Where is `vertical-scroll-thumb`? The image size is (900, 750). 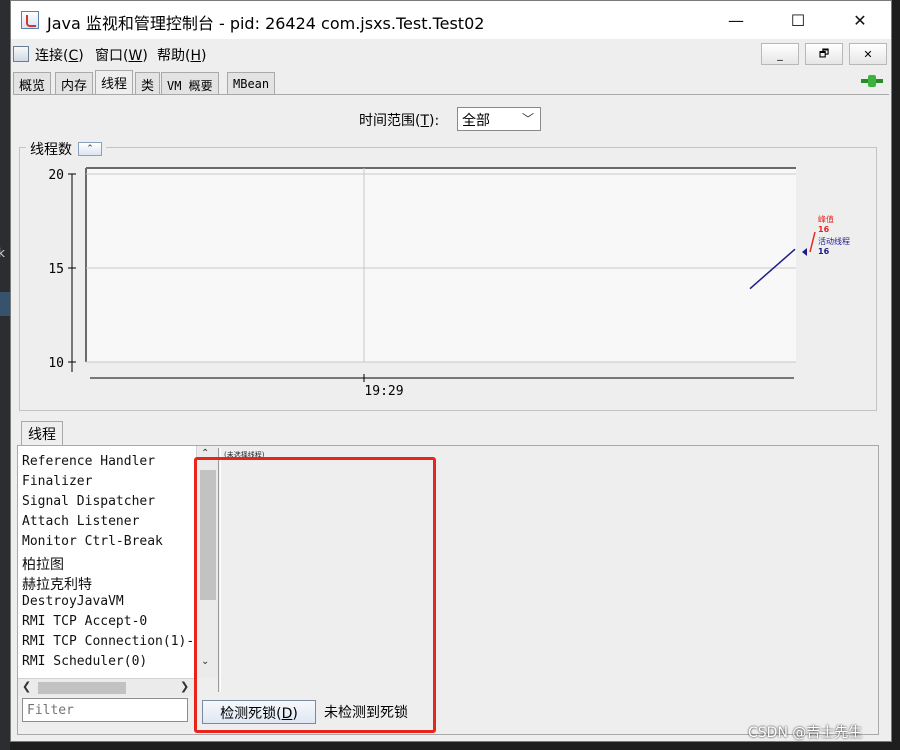 vertical-scroll-thumb is located at coordinates (208, 535).